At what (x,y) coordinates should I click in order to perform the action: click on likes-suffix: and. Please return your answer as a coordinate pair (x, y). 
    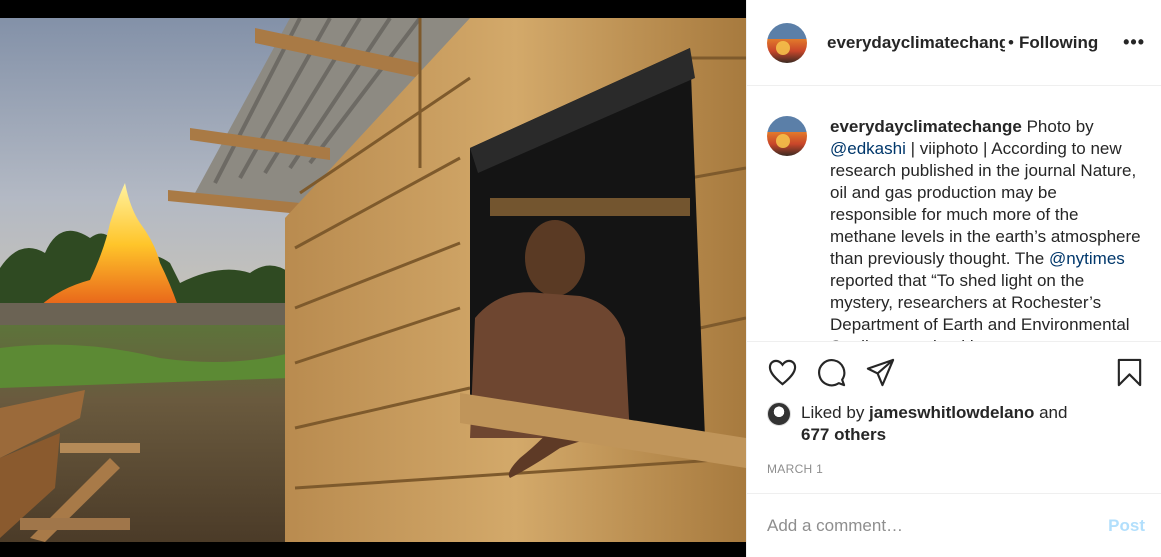
    Looking at the image, I should click on (1051, 413).